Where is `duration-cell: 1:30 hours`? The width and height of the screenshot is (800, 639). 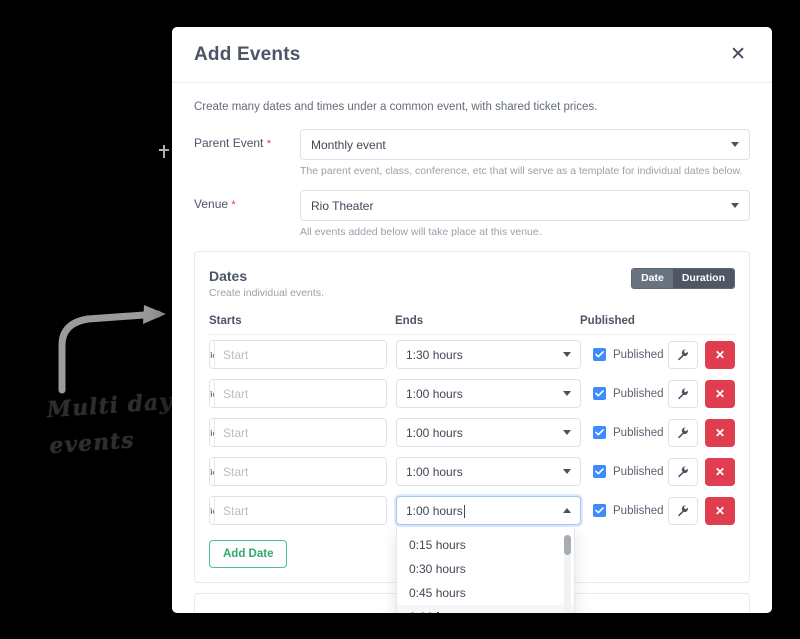 duration-cell: 1:30 hours is located at coordinates (488, 354).